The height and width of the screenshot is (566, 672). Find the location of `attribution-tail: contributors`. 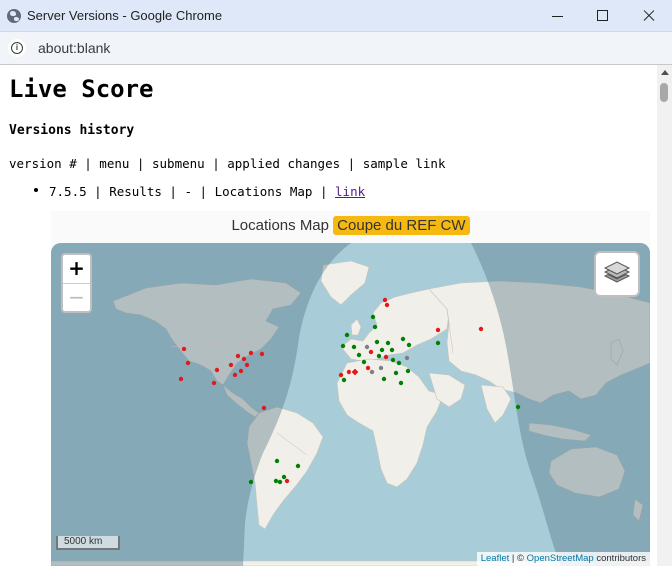

attribution-tail: contributors is located at coordinates (619, 558).